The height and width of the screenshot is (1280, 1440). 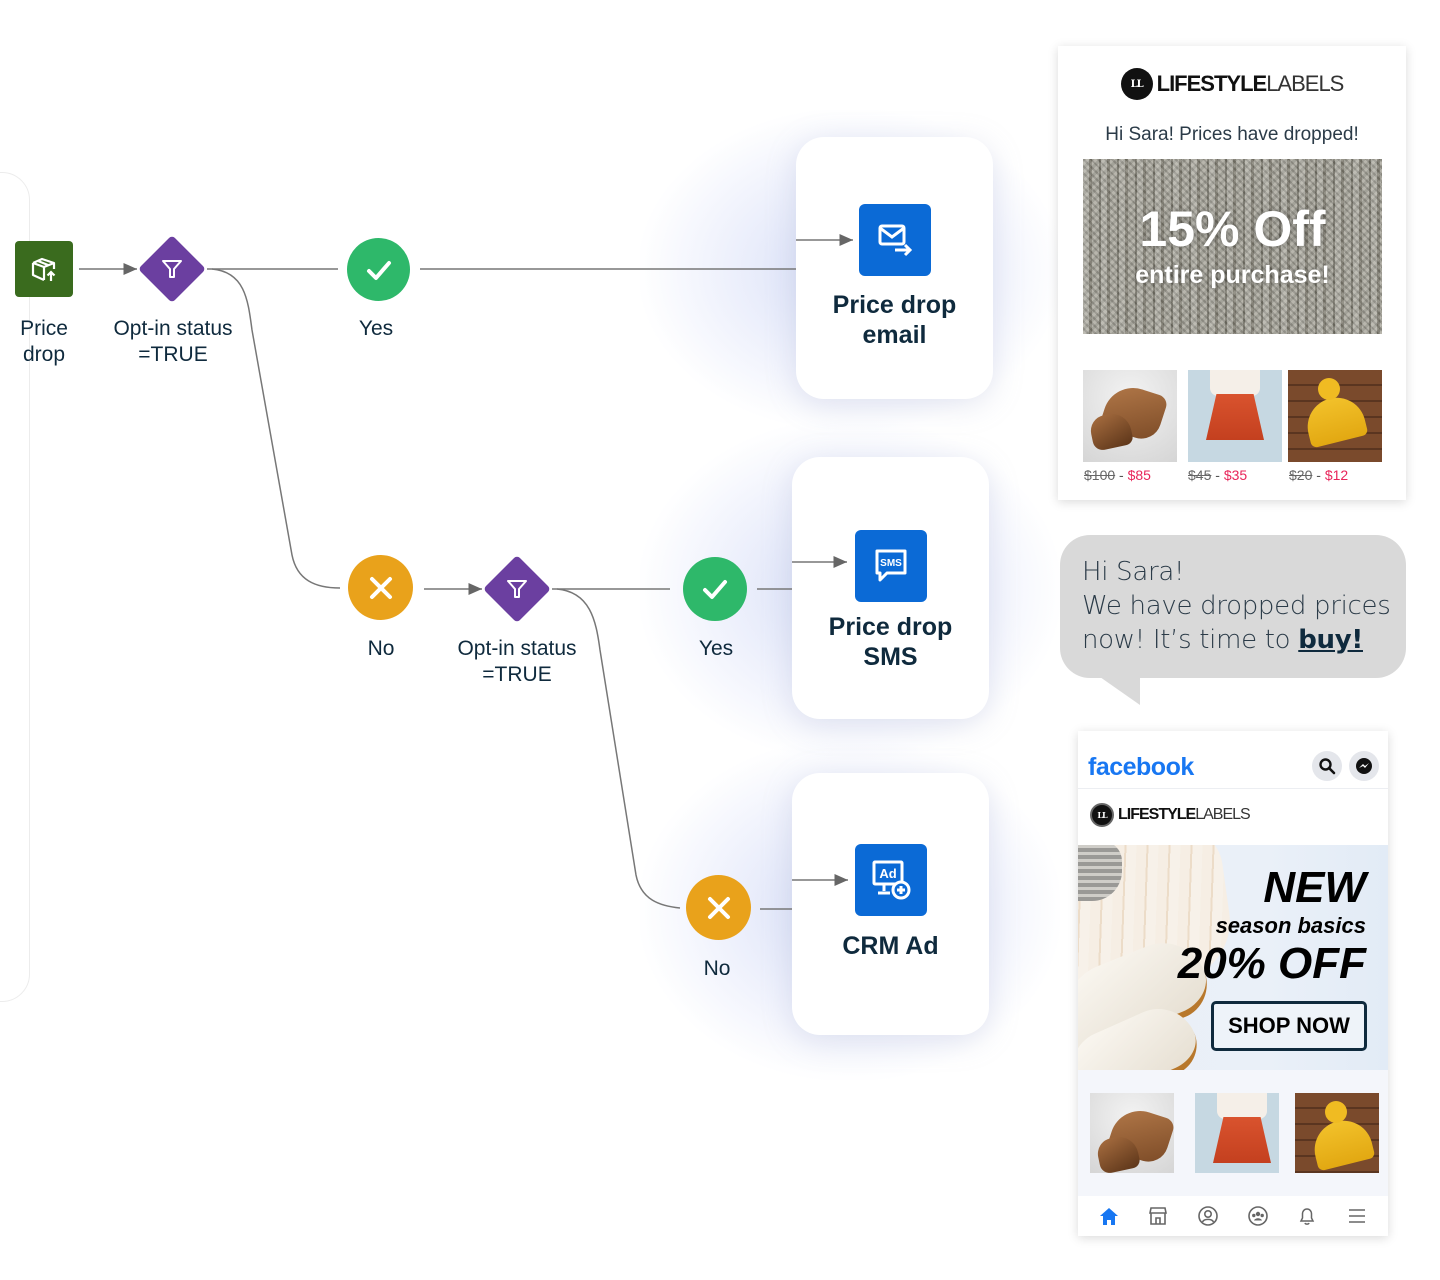 I want to click on nav-menu, so click(x=1357, y=1216).